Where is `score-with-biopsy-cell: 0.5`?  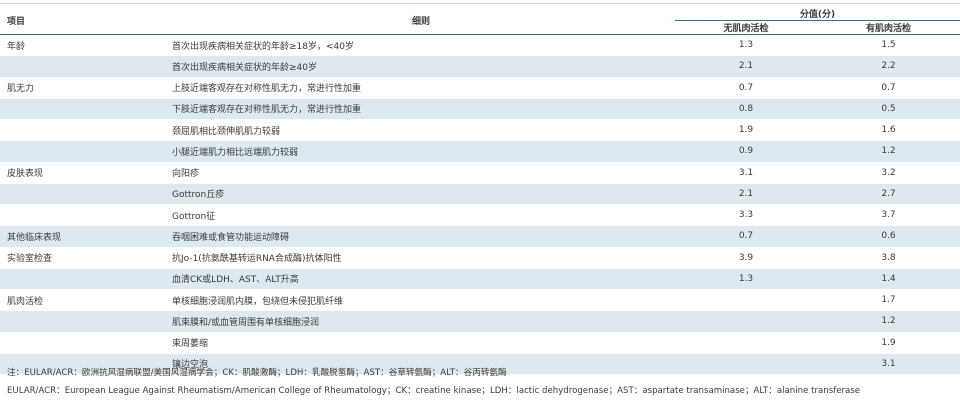
score-with-biopsy-cell: 0.5 is located at coordinates (888, 109).